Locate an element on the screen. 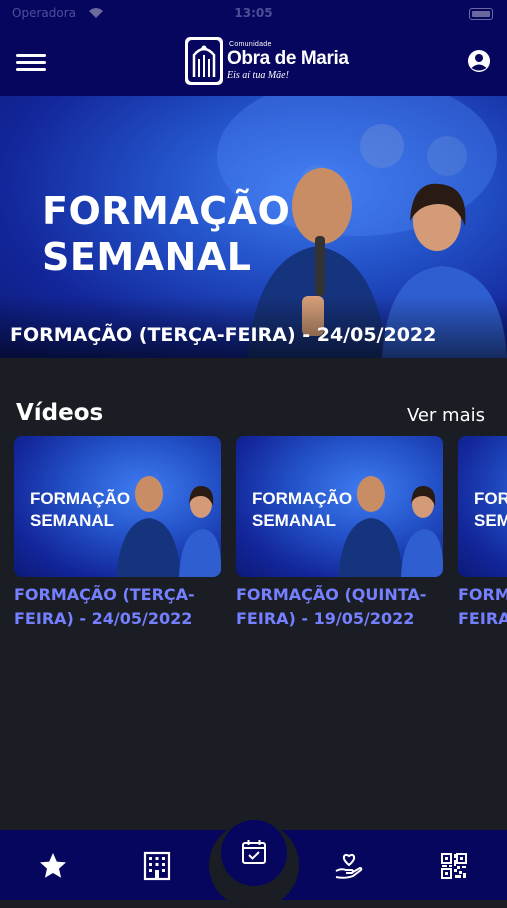 This screenshot has height=908, width=507. status-bar: Operadora 13:05 is located at coordinates (253, 15).